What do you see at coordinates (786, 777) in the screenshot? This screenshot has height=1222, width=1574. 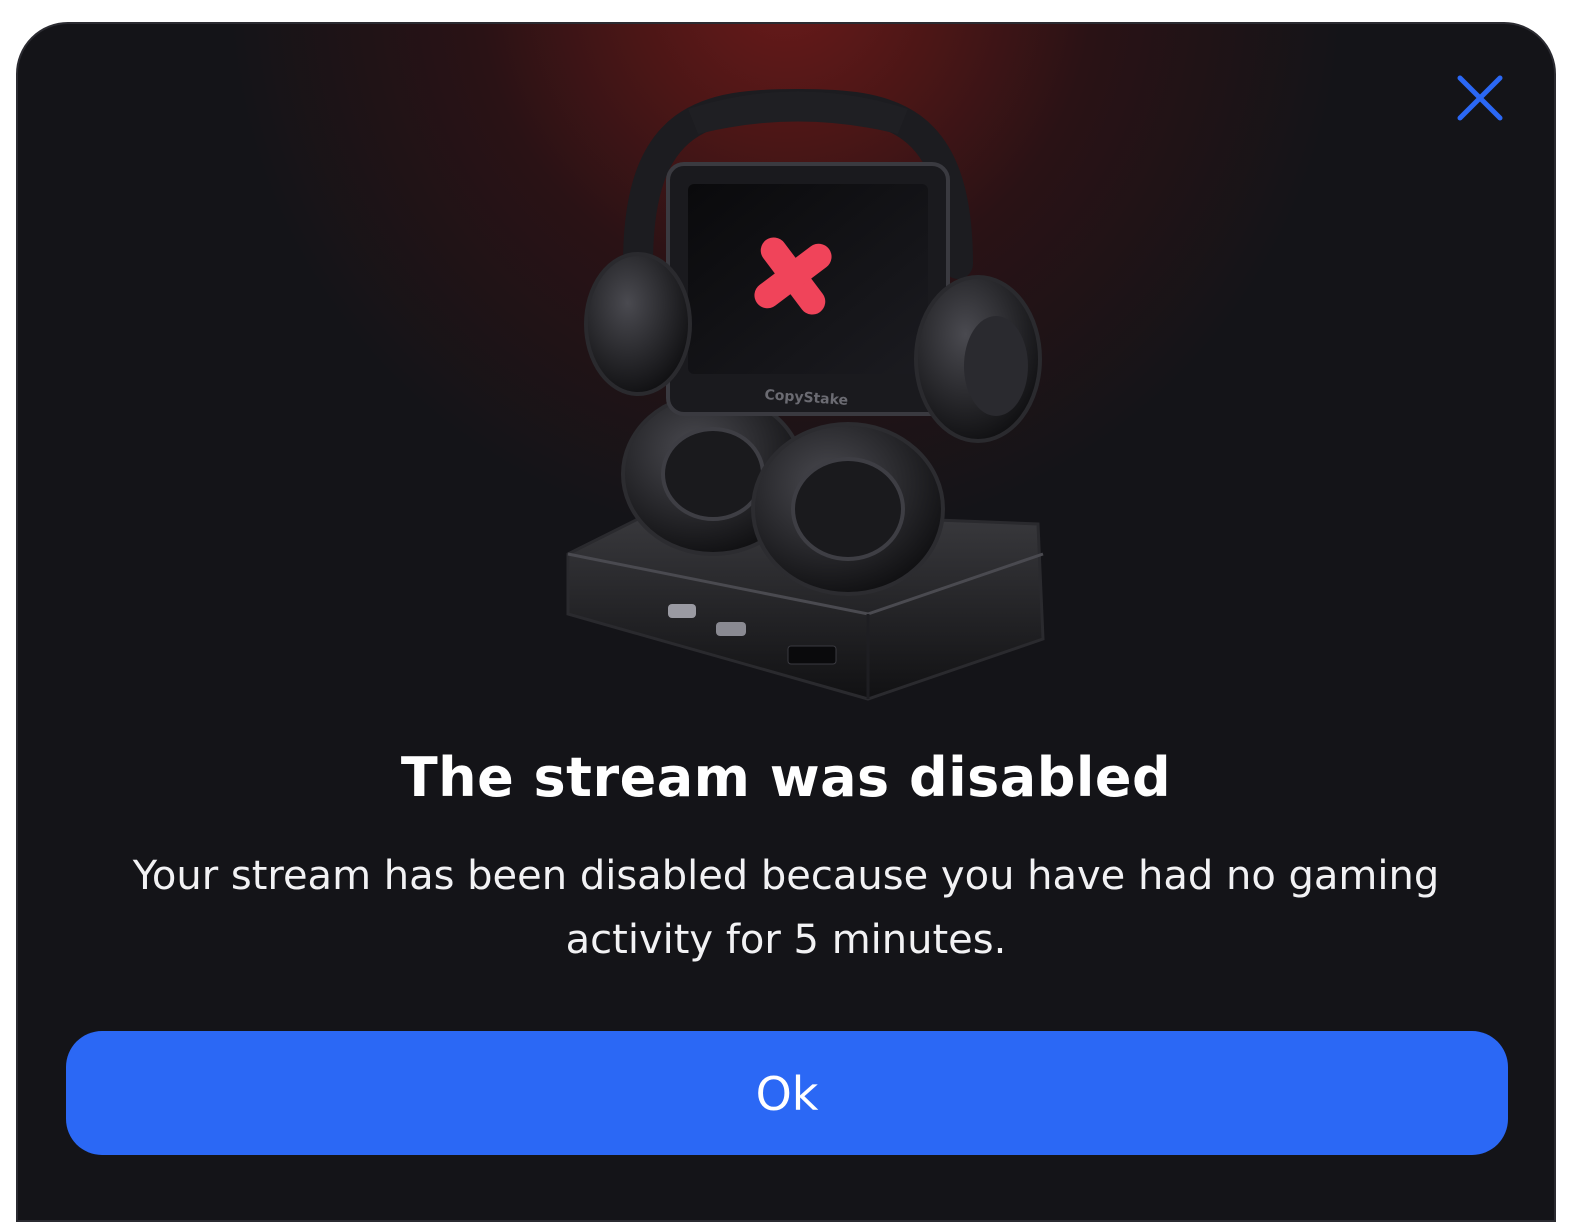 I see `dialog-title: The stream was disabled` at bounding box center [786, 777].